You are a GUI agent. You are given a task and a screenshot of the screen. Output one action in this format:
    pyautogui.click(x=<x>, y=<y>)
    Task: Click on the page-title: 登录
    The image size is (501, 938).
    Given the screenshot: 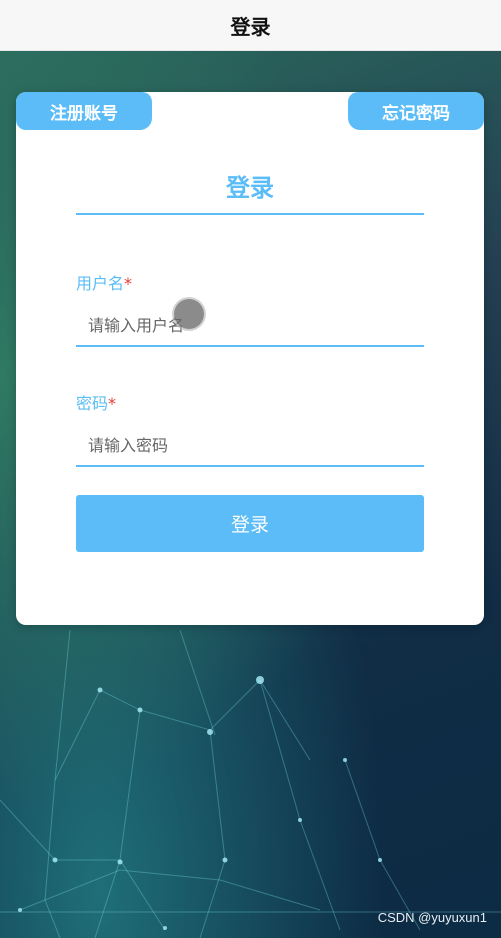 What is the action you would take?
    pyautogui.click(x=250, y=26)
    